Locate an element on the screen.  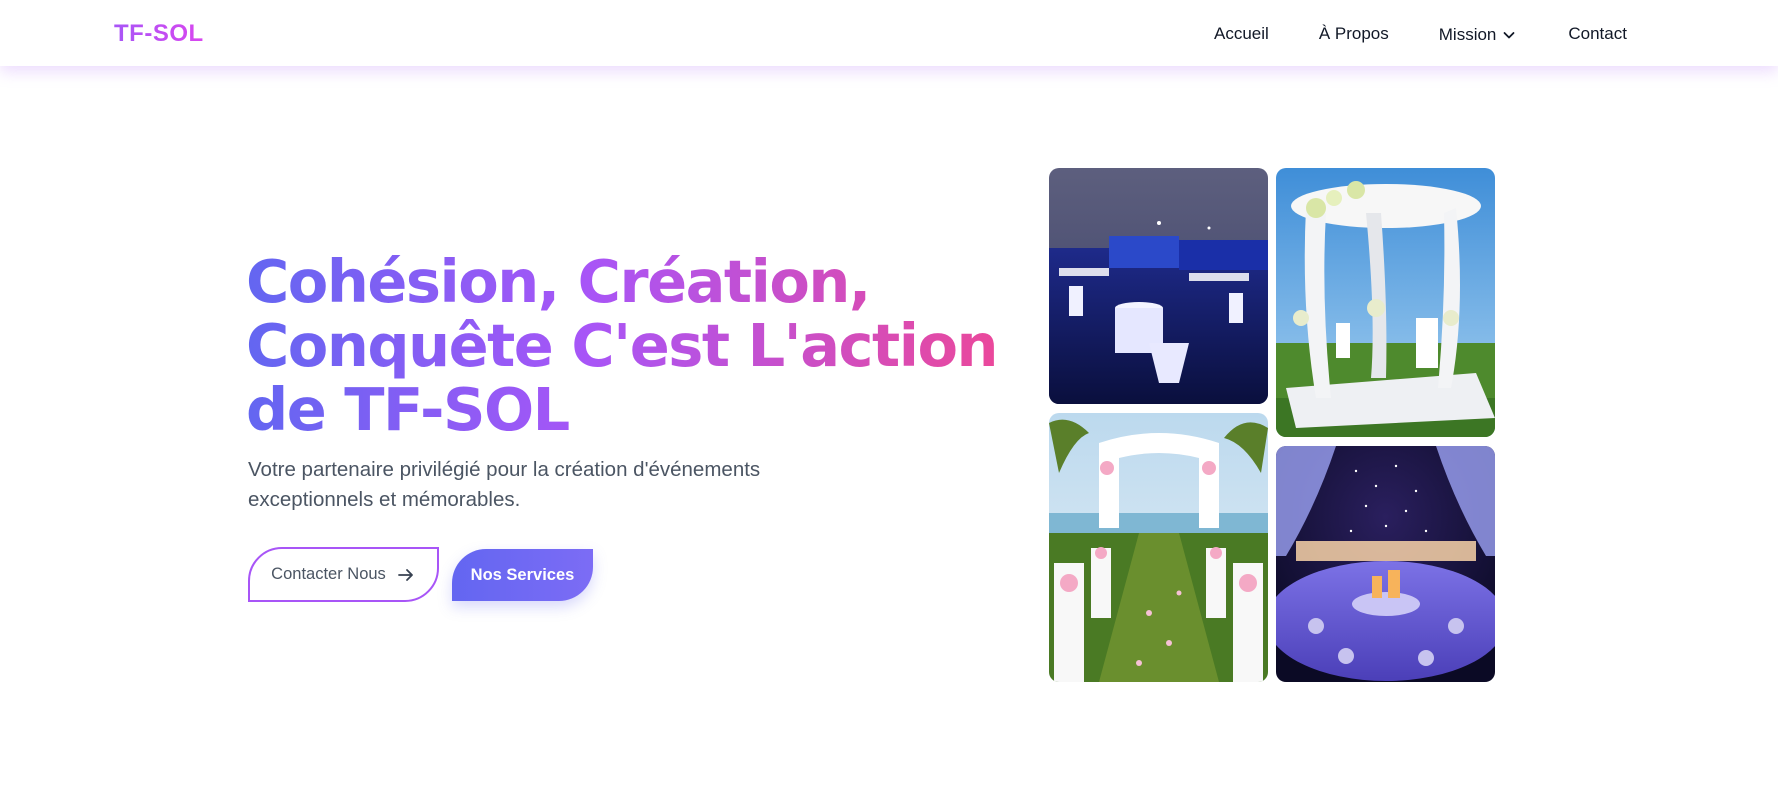
chevron-down-icon is located at coordinates (1509, 35).